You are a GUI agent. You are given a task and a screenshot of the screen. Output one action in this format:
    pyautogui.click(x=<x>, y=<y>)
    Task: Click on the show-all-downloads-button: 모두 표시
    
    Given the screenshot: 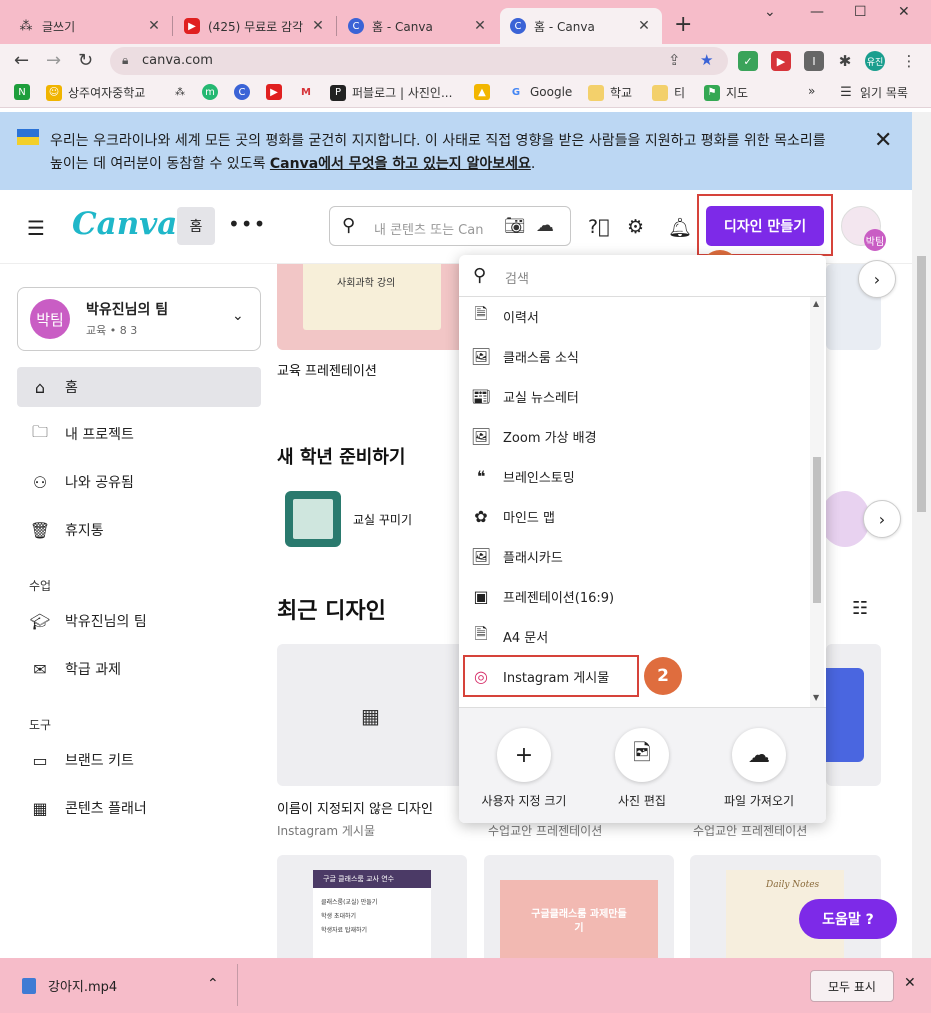 What is the action you would take?
    pyautogui.click(x=852, y=986)
    